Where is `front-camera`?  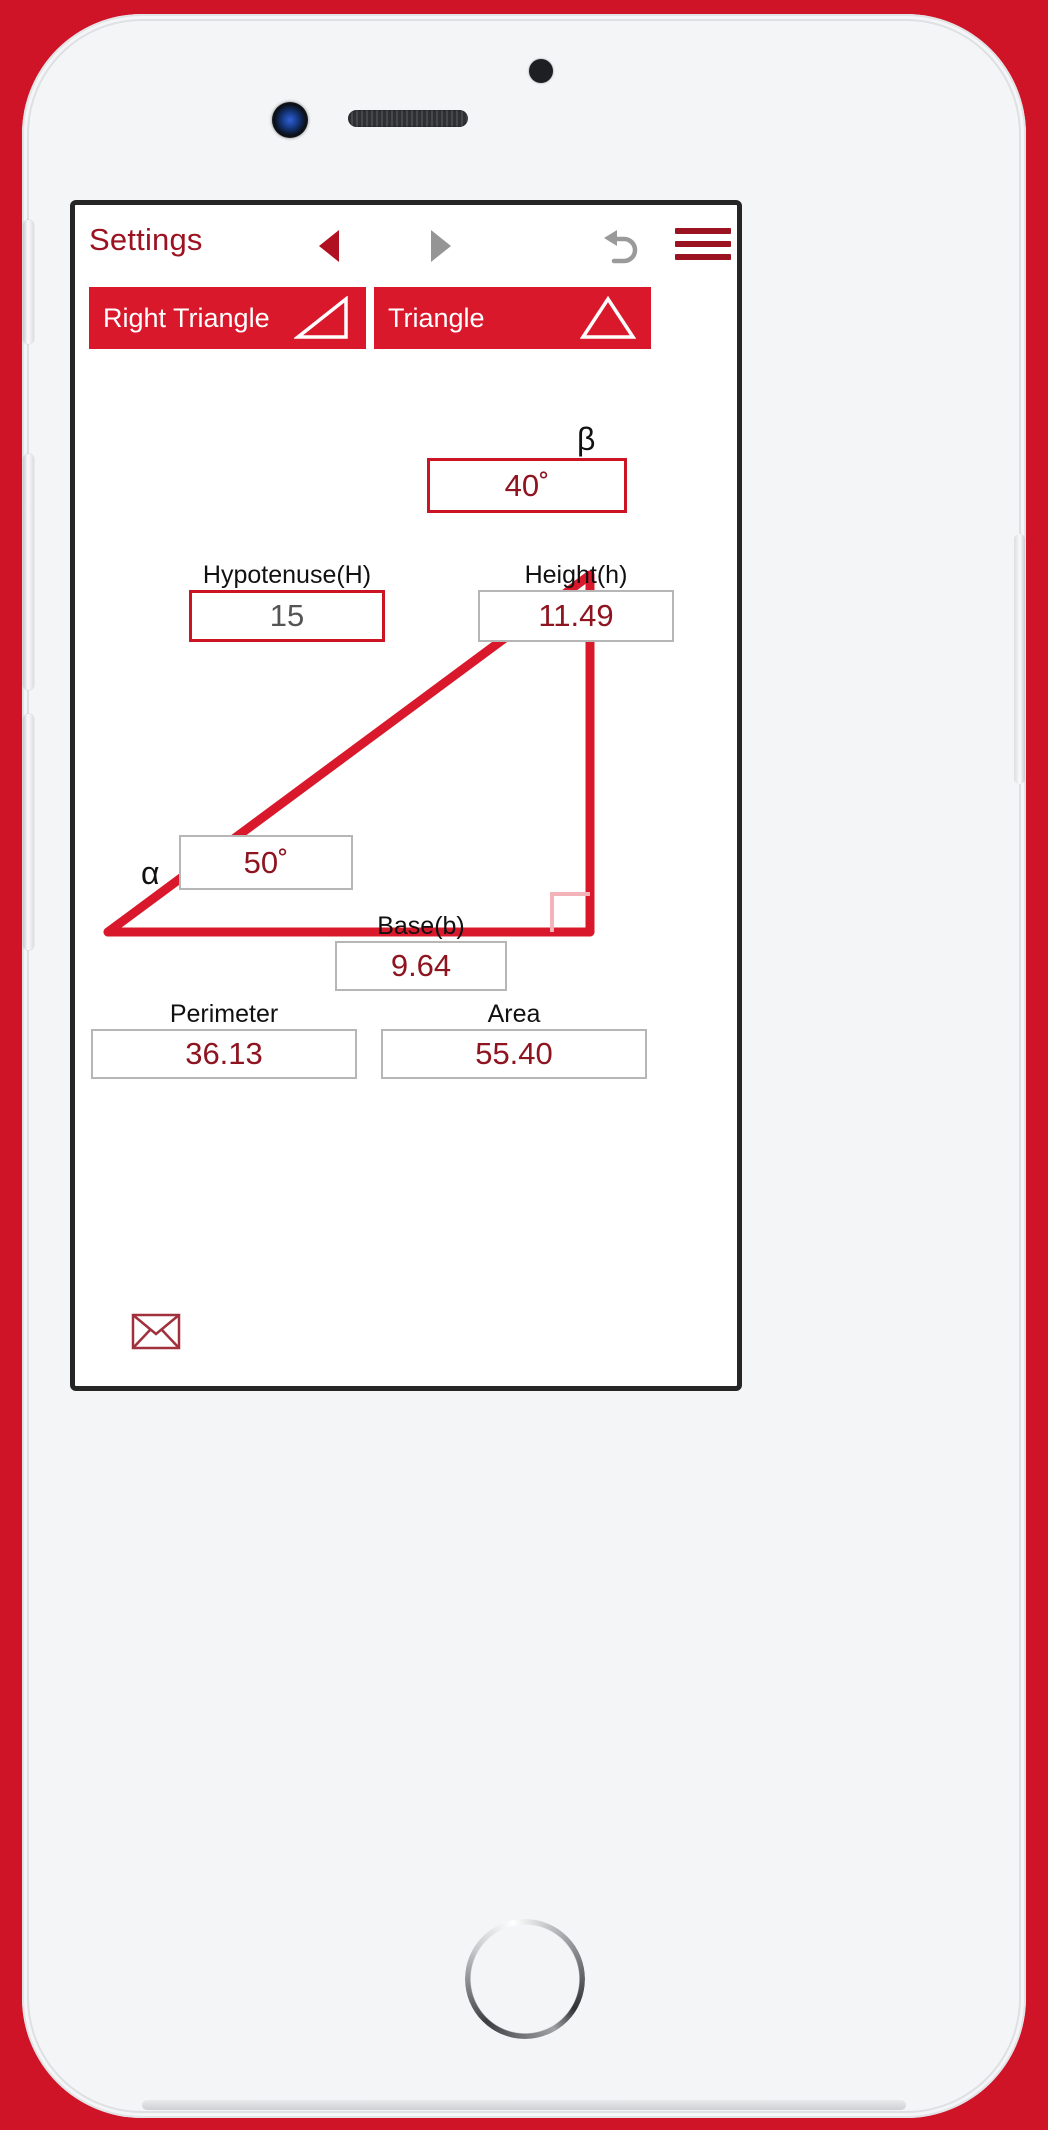 front-camera is located at coordinates (290, 120).